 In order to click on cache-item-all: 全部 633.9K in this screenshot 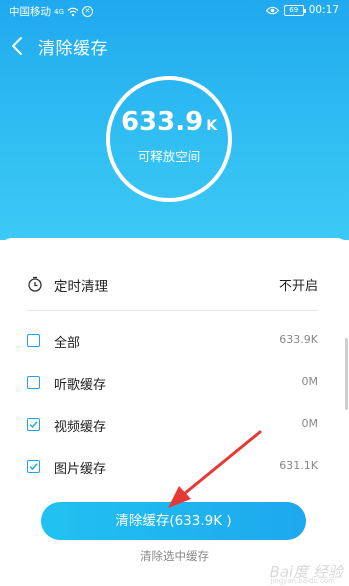, I will do `click(174, 341)`.